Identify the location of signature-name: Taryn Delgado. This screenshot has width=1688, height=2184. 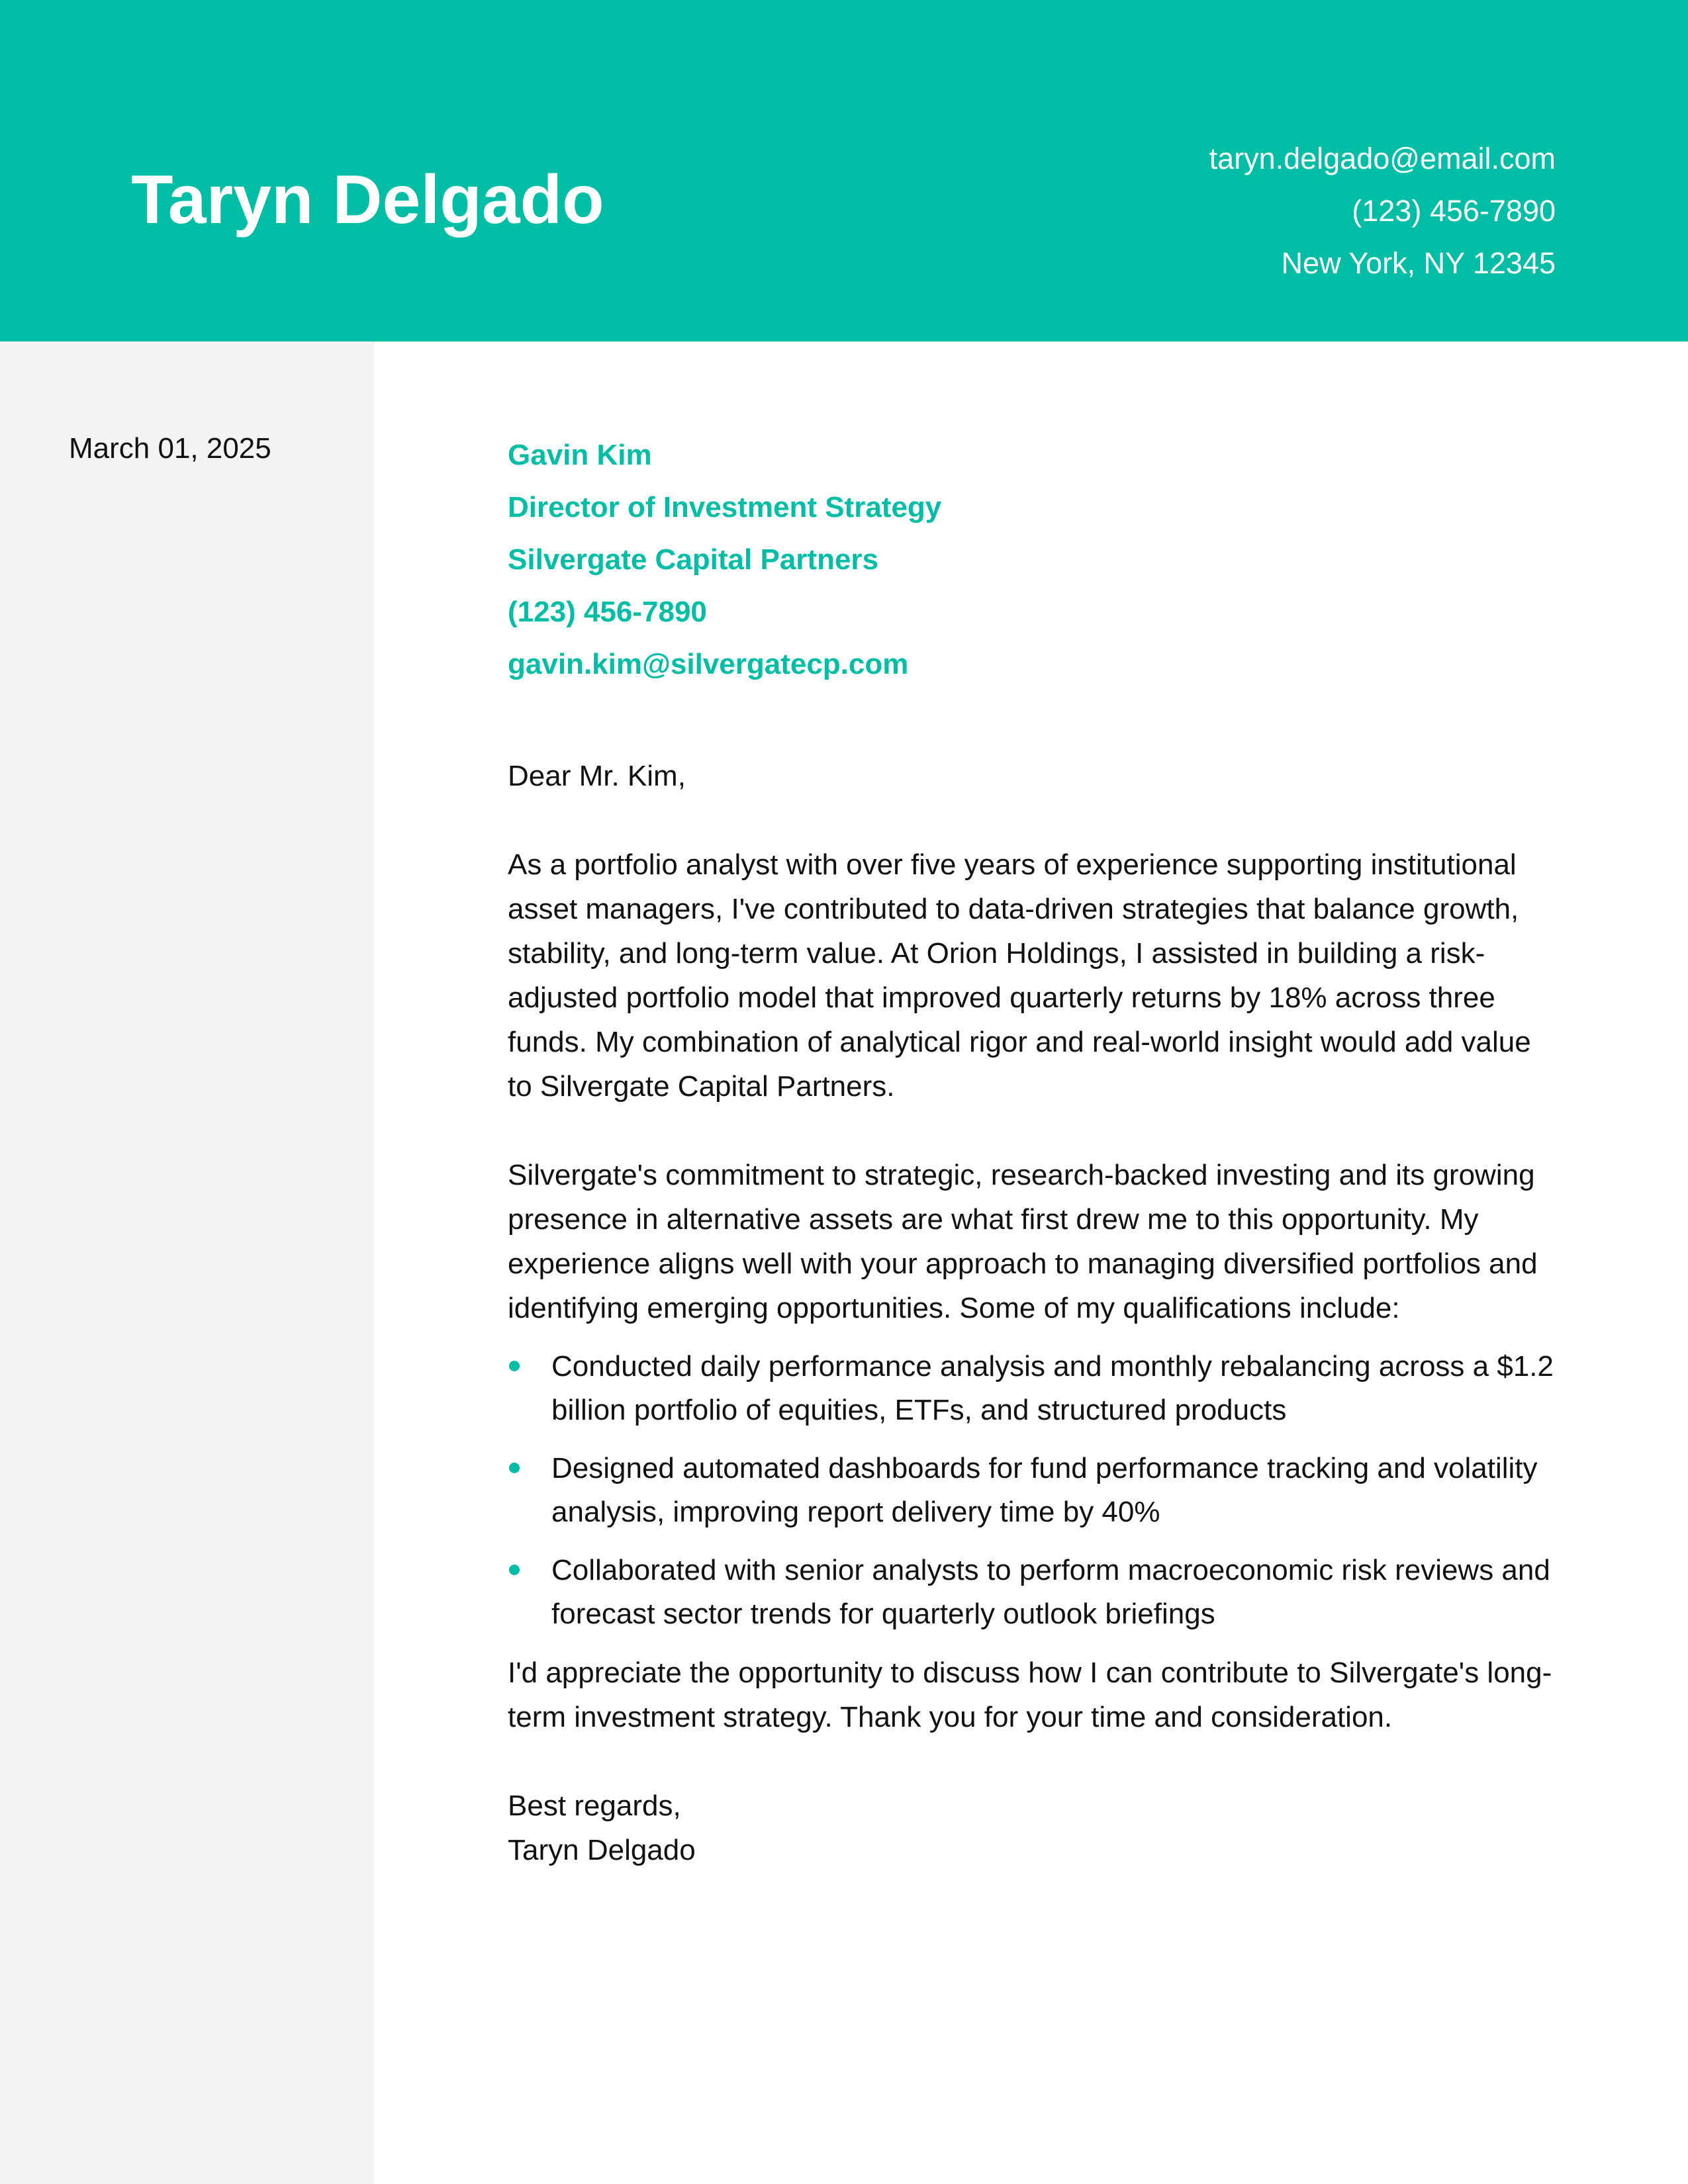
(602, 1850).